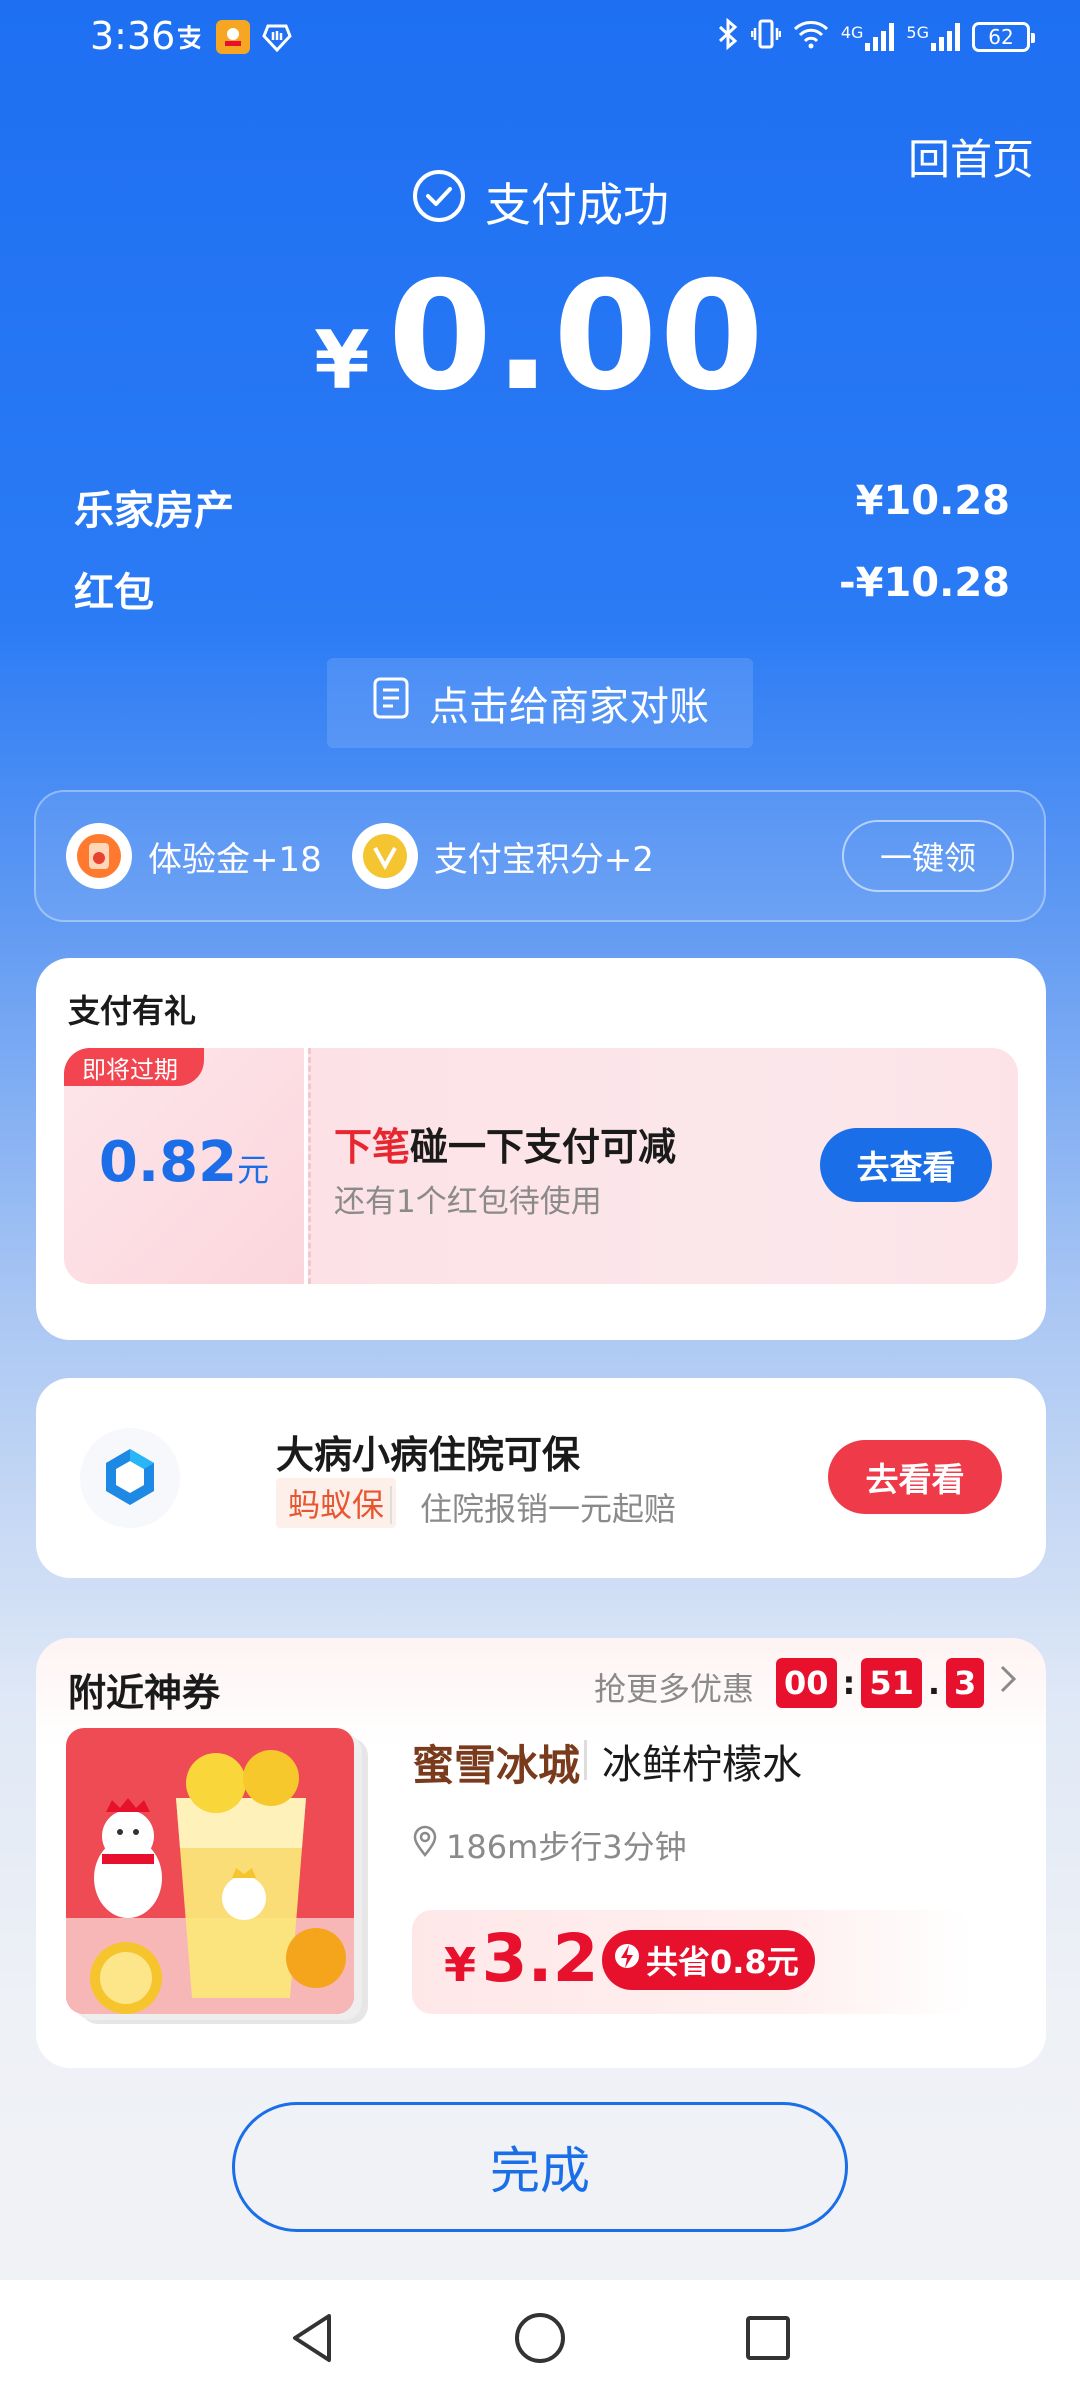 The image size is (1080, 2400). I want to click on insurance-card: 大病小病住院可保 蚂蚁保 住院报销一元起赔 去看看, so click(541, 1478).